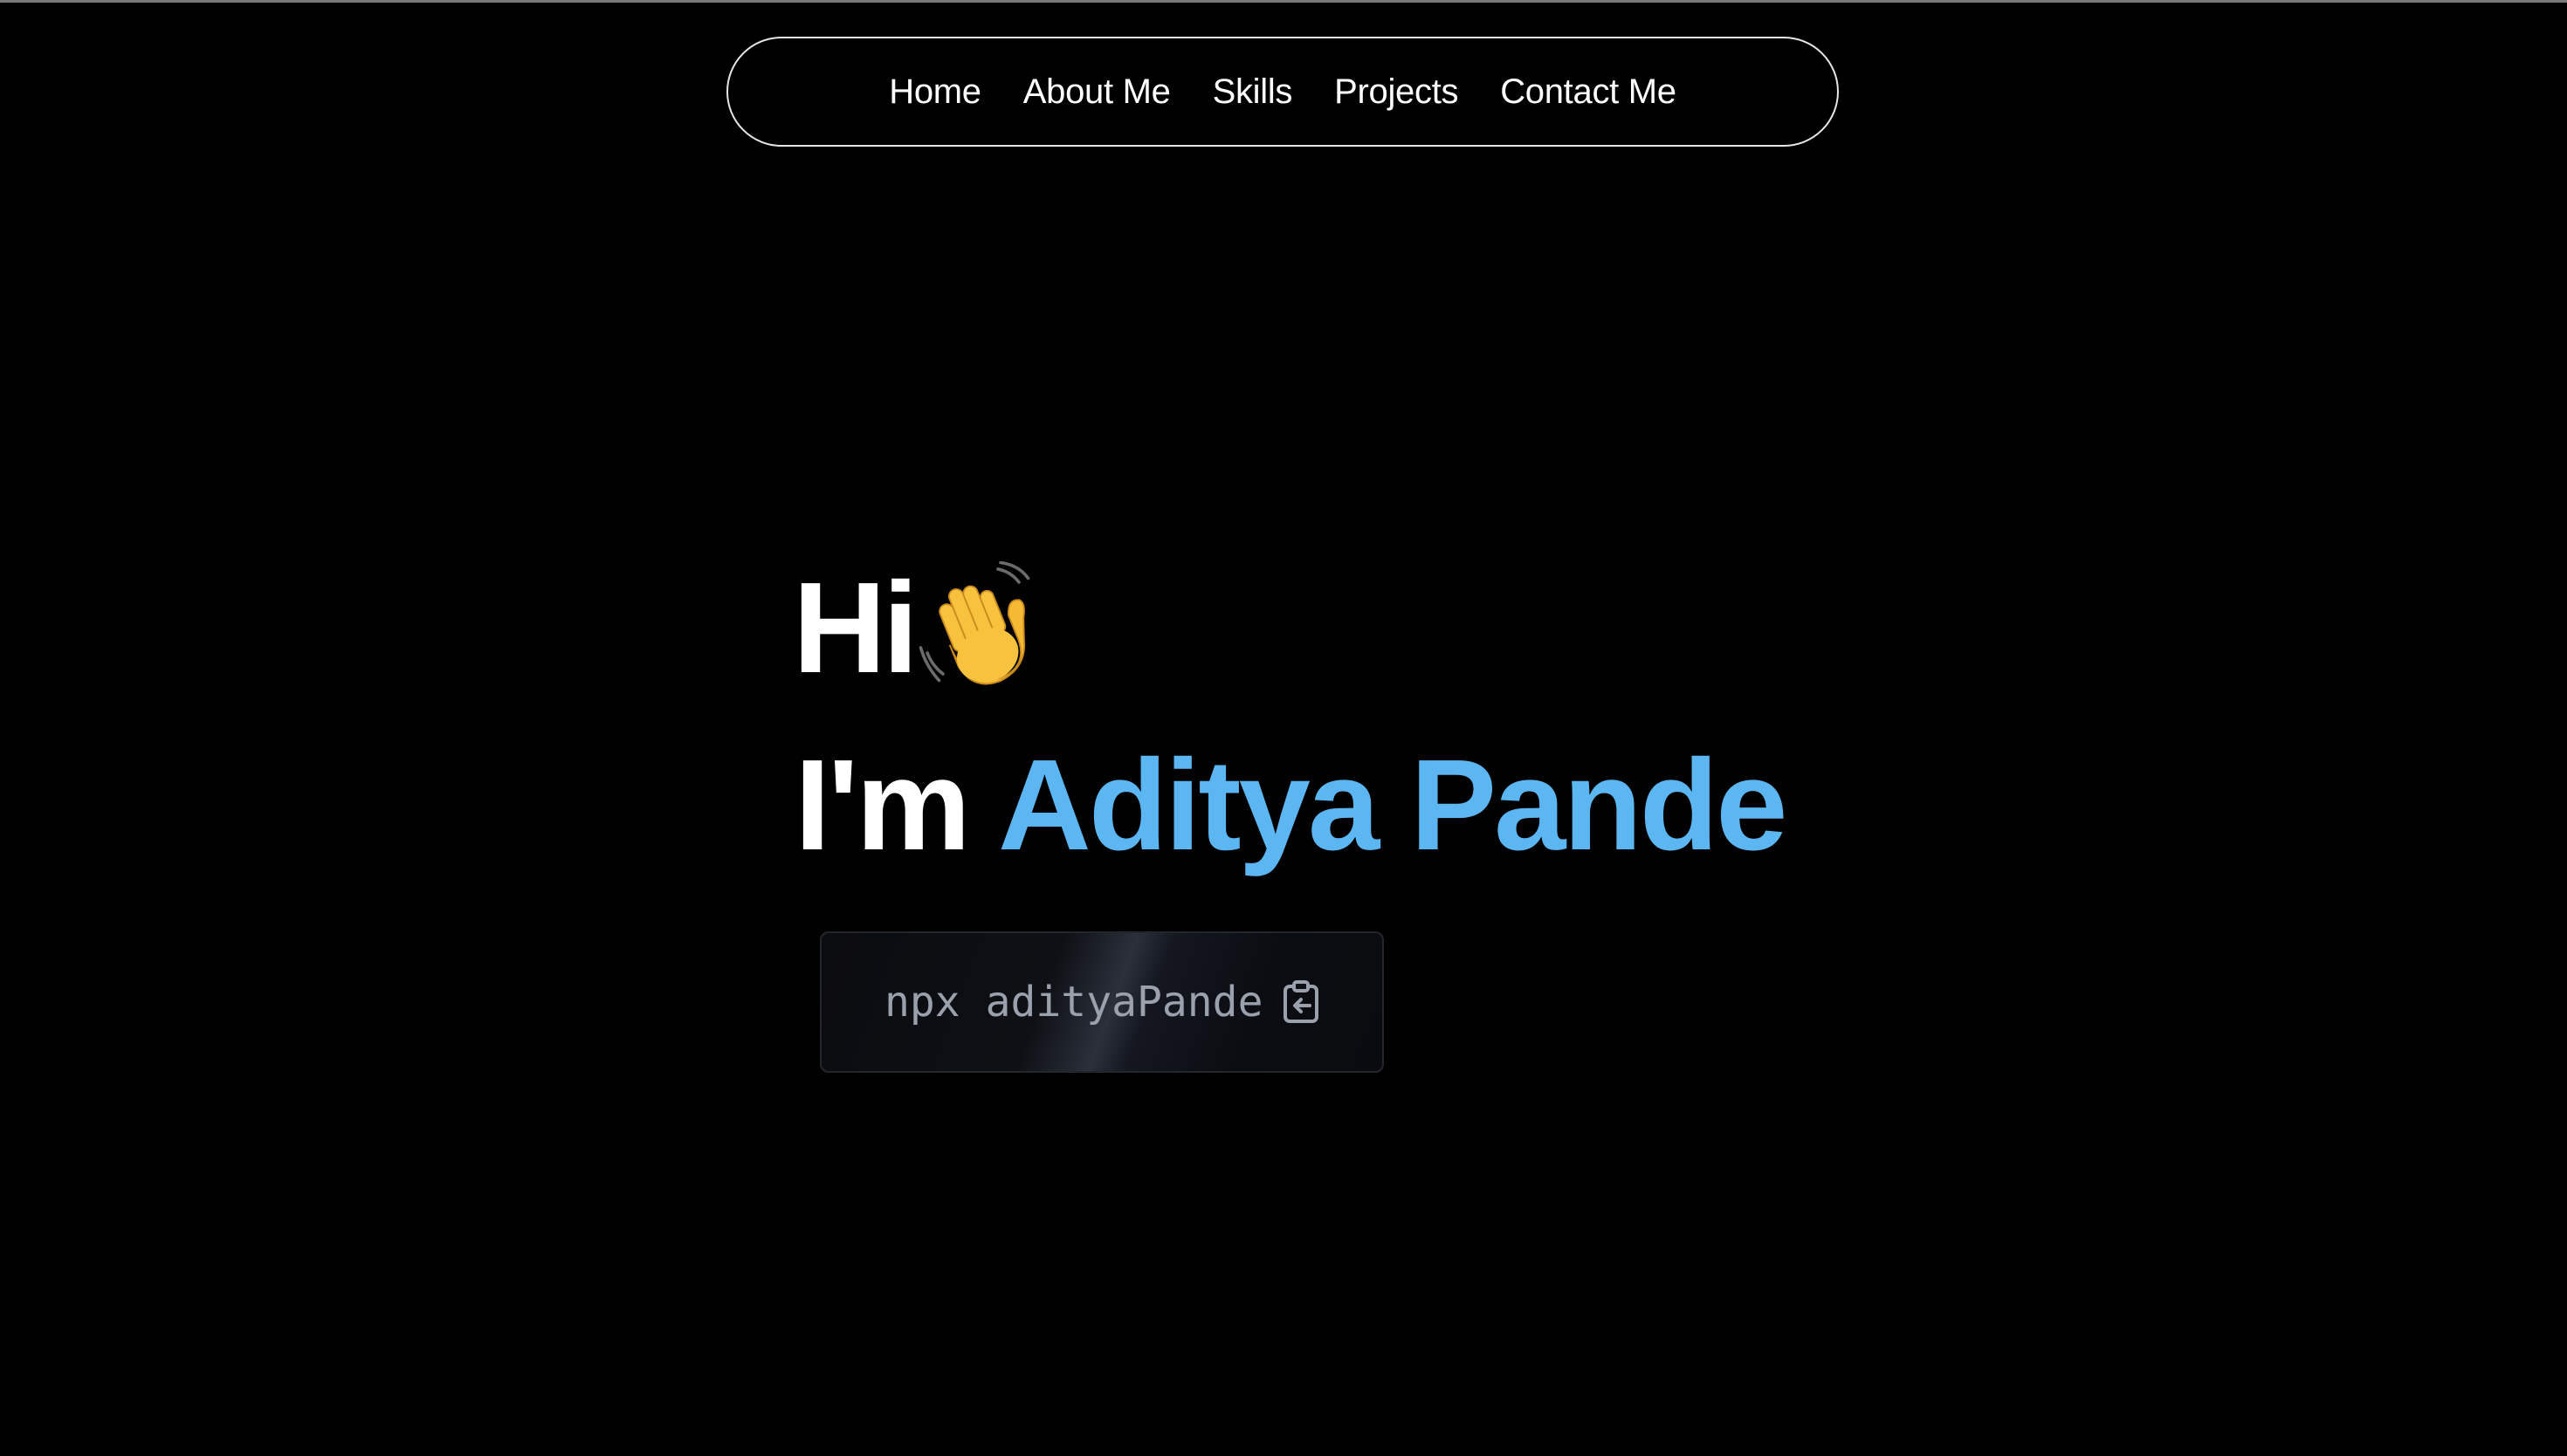 Image resolution: width=2567 pixels, height=1456 pixels. Describe the element at coordinates (1396, 92) in the screenshot. I see `nav-projects-link: Projects` at that location.